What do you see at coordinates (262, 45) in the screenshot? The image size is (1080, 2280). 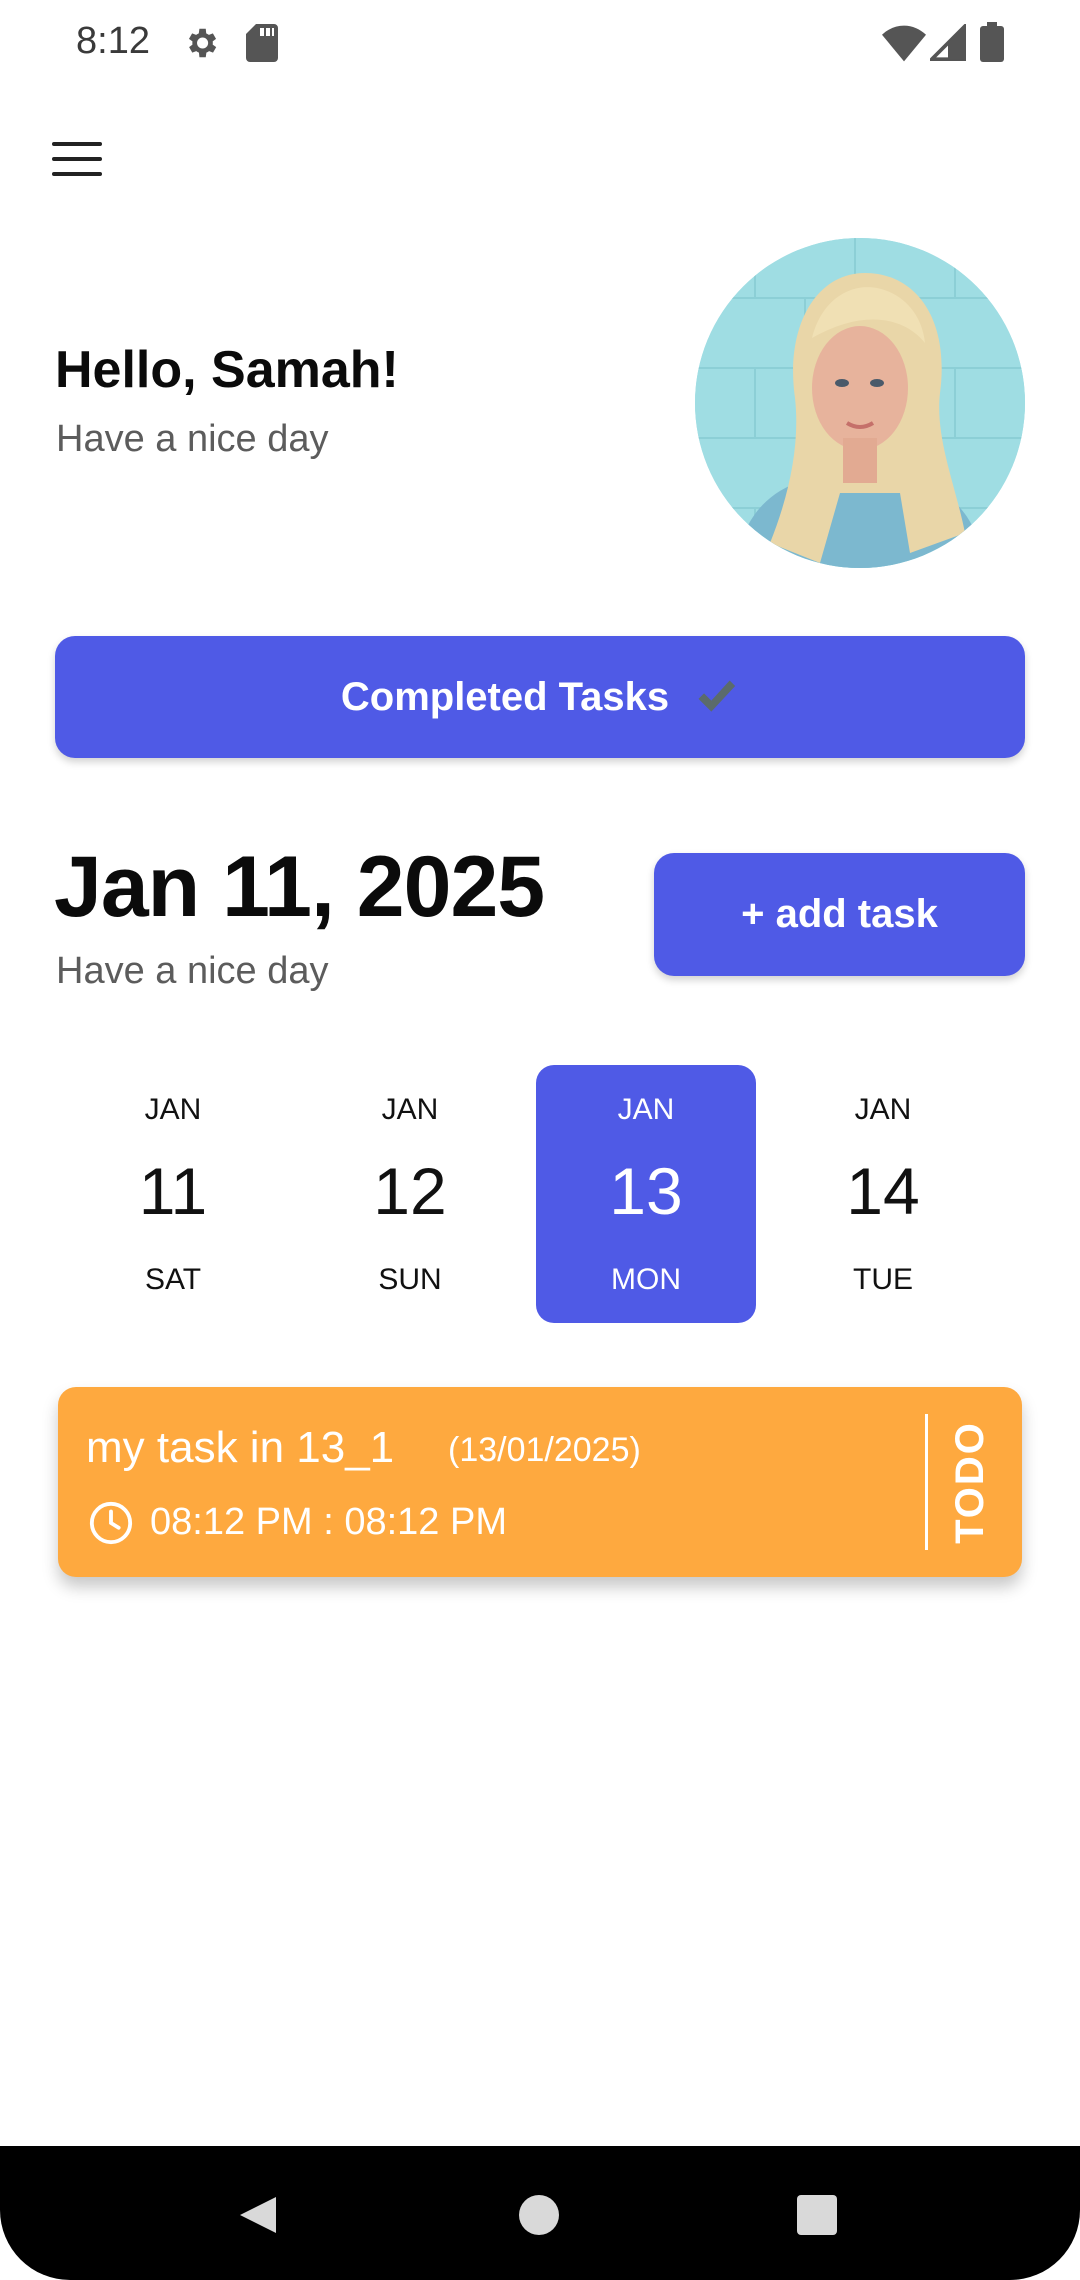 I see `sd-card-icon` at bounding box center [262, 45].